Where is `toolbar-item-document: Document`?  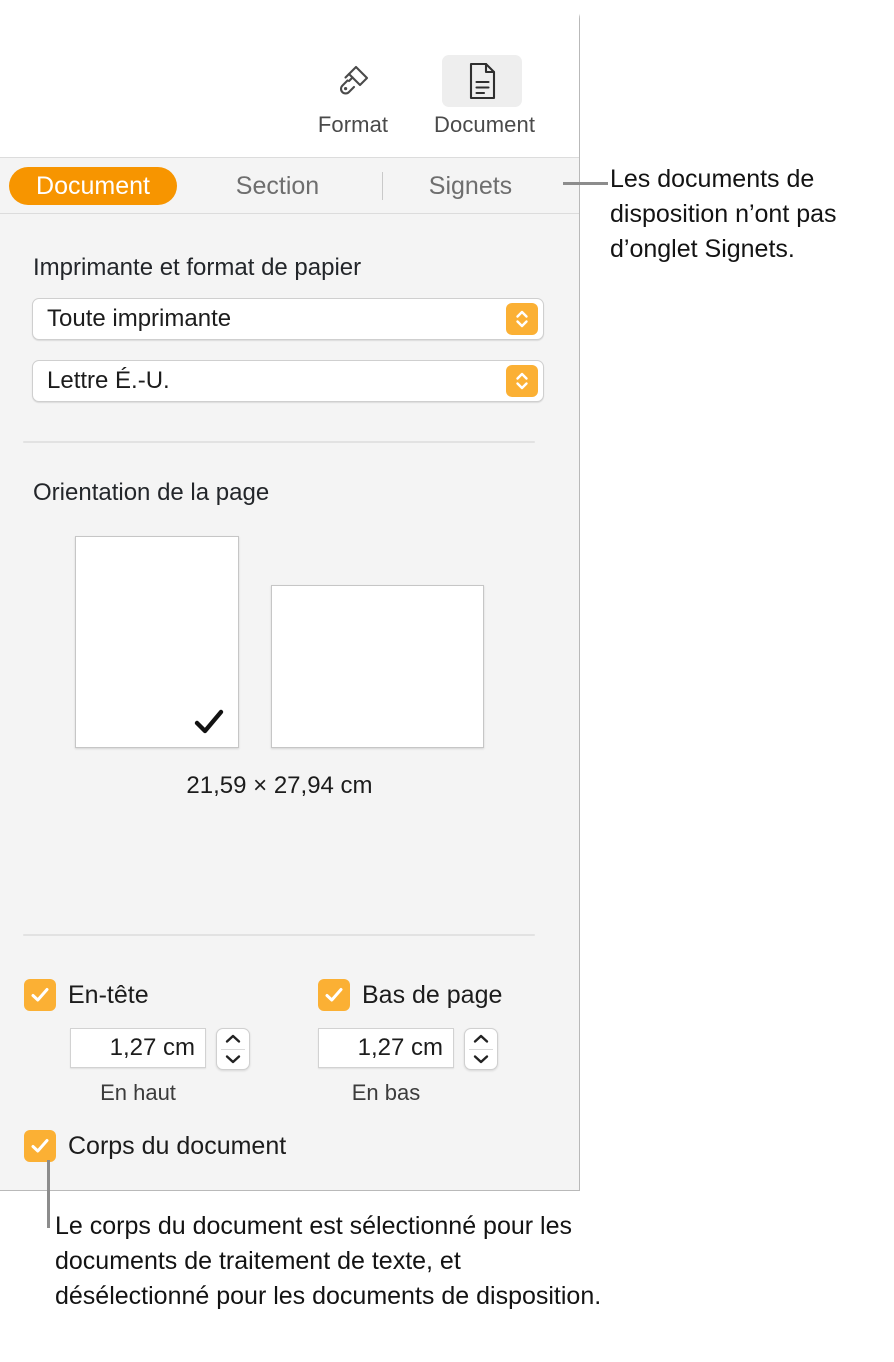 toolbar-item-document: Document is located at coordinates (485, 96).